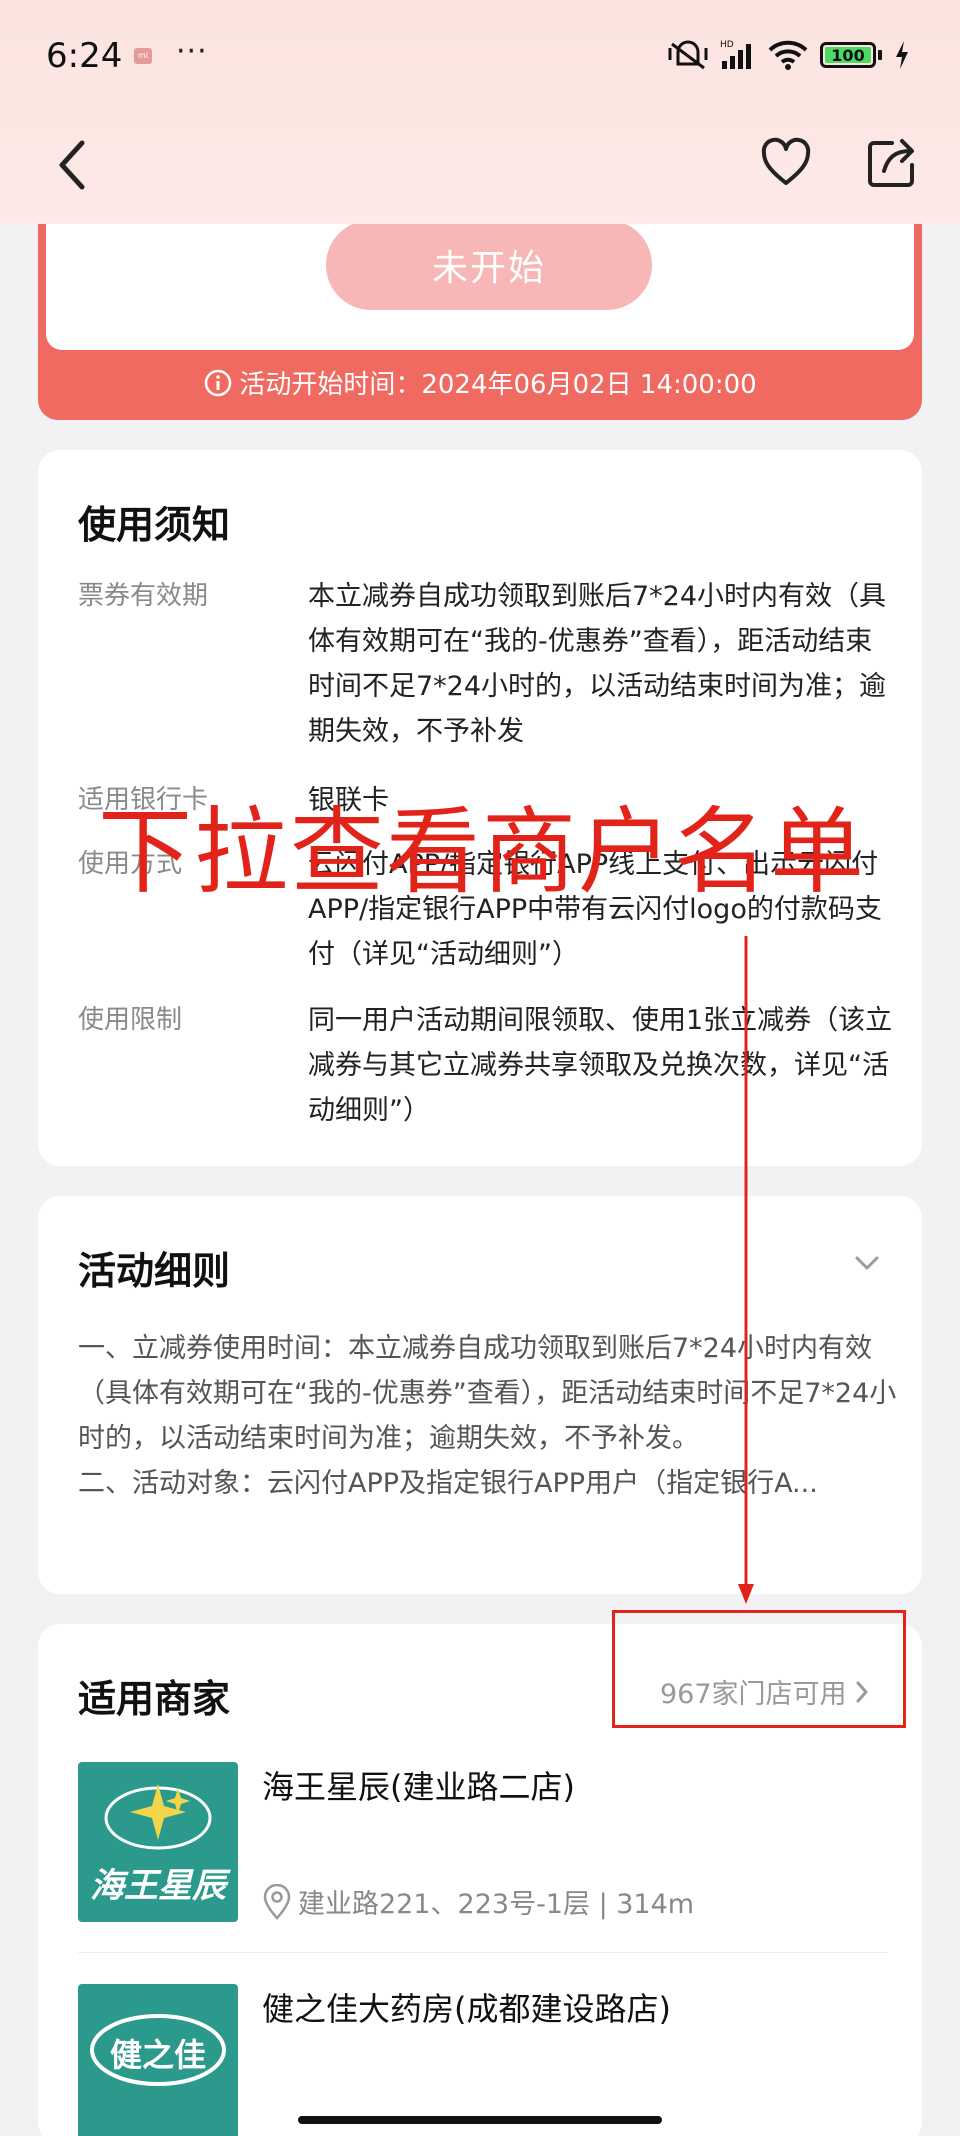 The image size is (960, 2136). I want to click on merchant-address: 建业路221、223号-1层 | 314m, so click(478, 1901).